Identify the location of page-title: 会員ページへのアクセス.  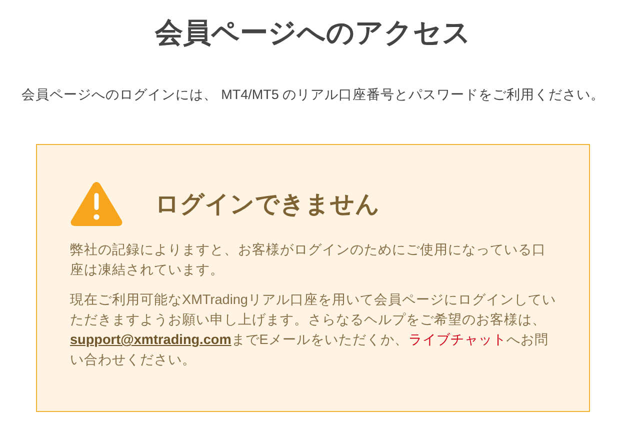
(313, 33).